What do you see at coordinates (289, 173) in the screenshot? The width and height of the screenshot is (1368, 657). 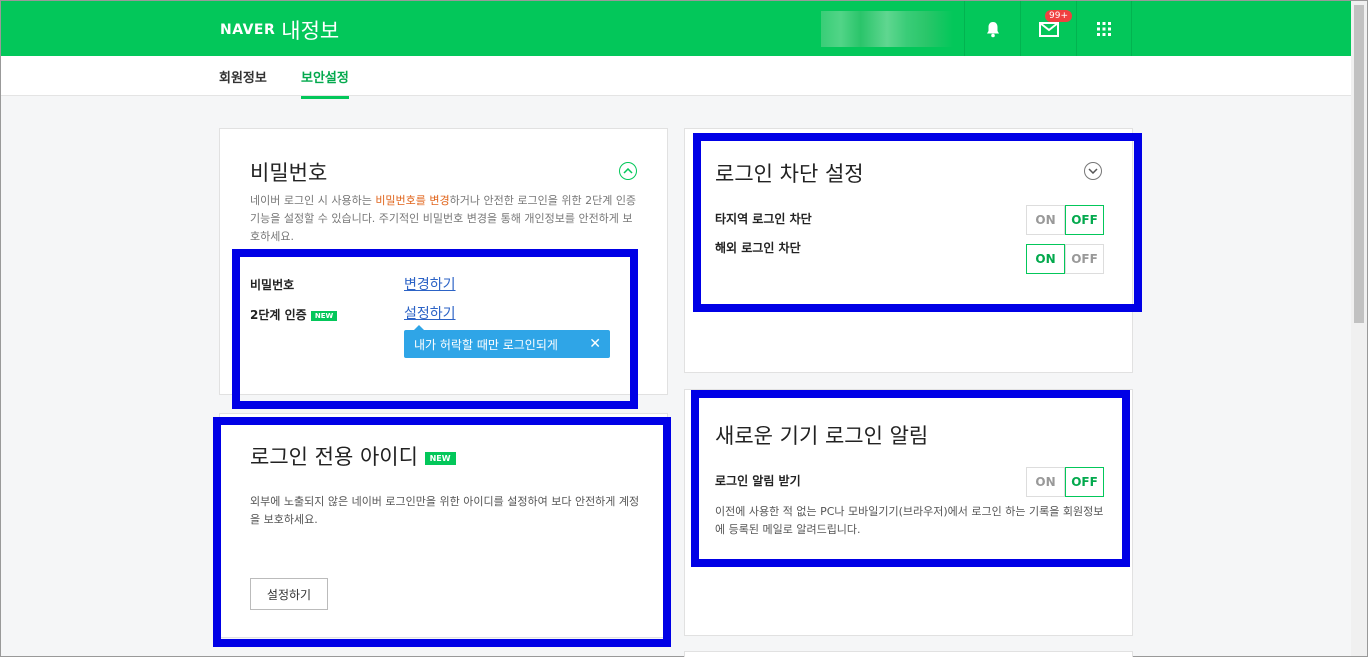 I see `password-card-title: 비밀번호` at bounding box center [289, 173].